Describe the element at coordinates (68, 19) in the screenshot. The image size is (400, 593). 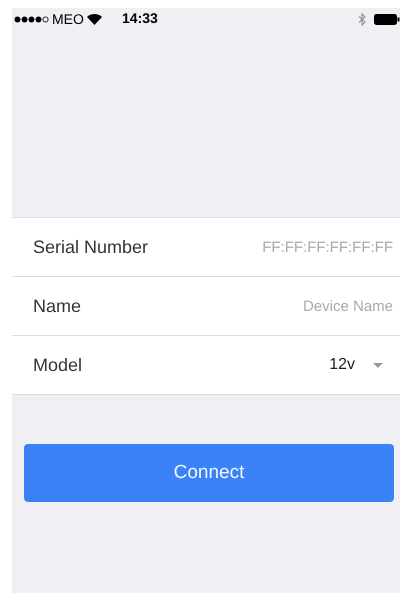
I see `carrier-name: MEO` at that location.